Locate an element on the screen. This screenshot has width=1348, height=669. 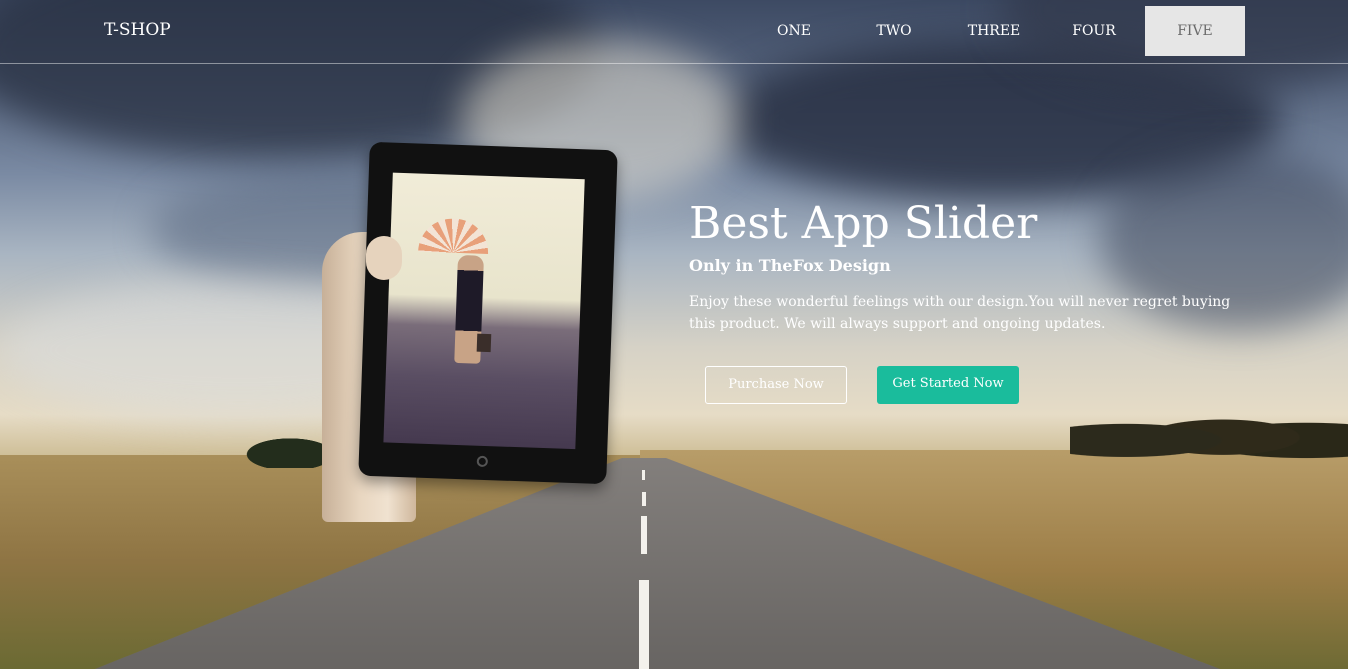
tablet-screen is located at coordinates (484, 311).